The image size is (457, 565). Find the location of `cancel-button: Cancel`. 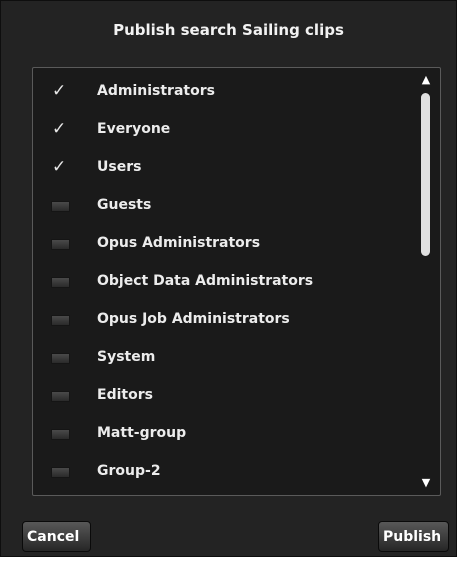

cancel-button: Cancel is located at coordinates (56, 536).